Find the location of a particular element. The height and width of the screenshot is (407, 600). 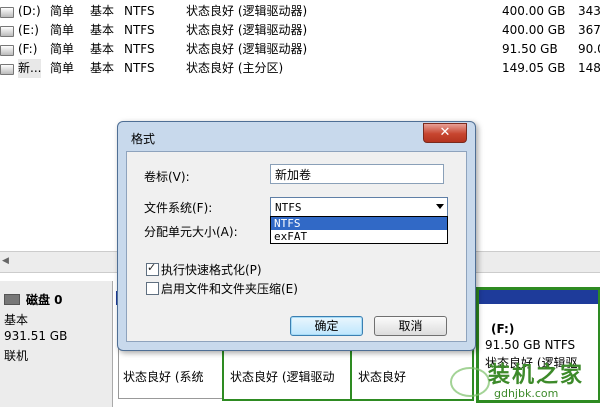

volume-free: 148 is located at coordinates (589, 68).